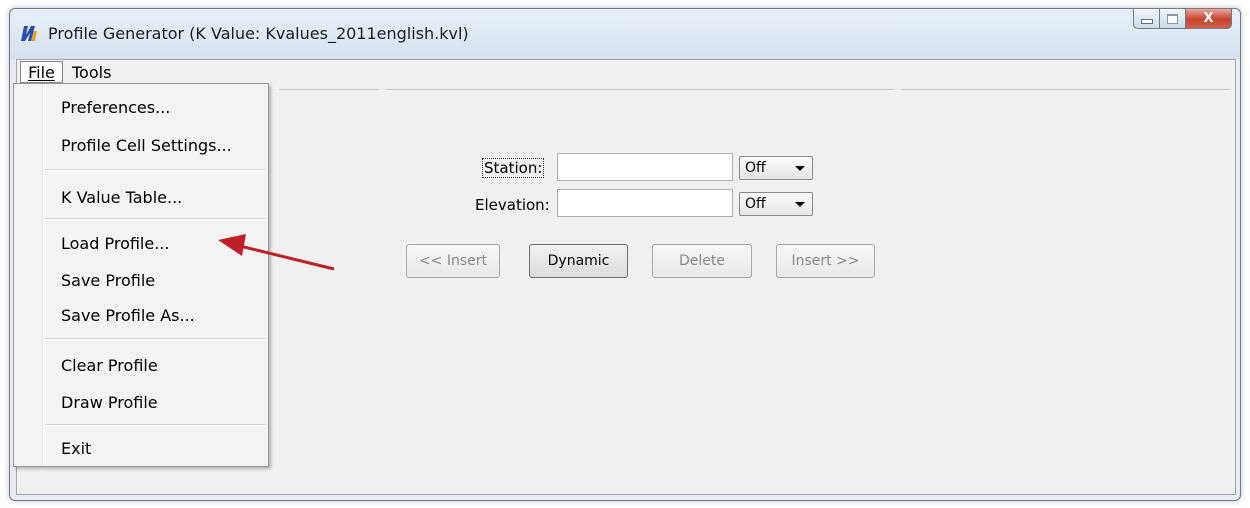 The image size is (1250, 508). I want to click on station-mode-select: Off, so click(776, 168).